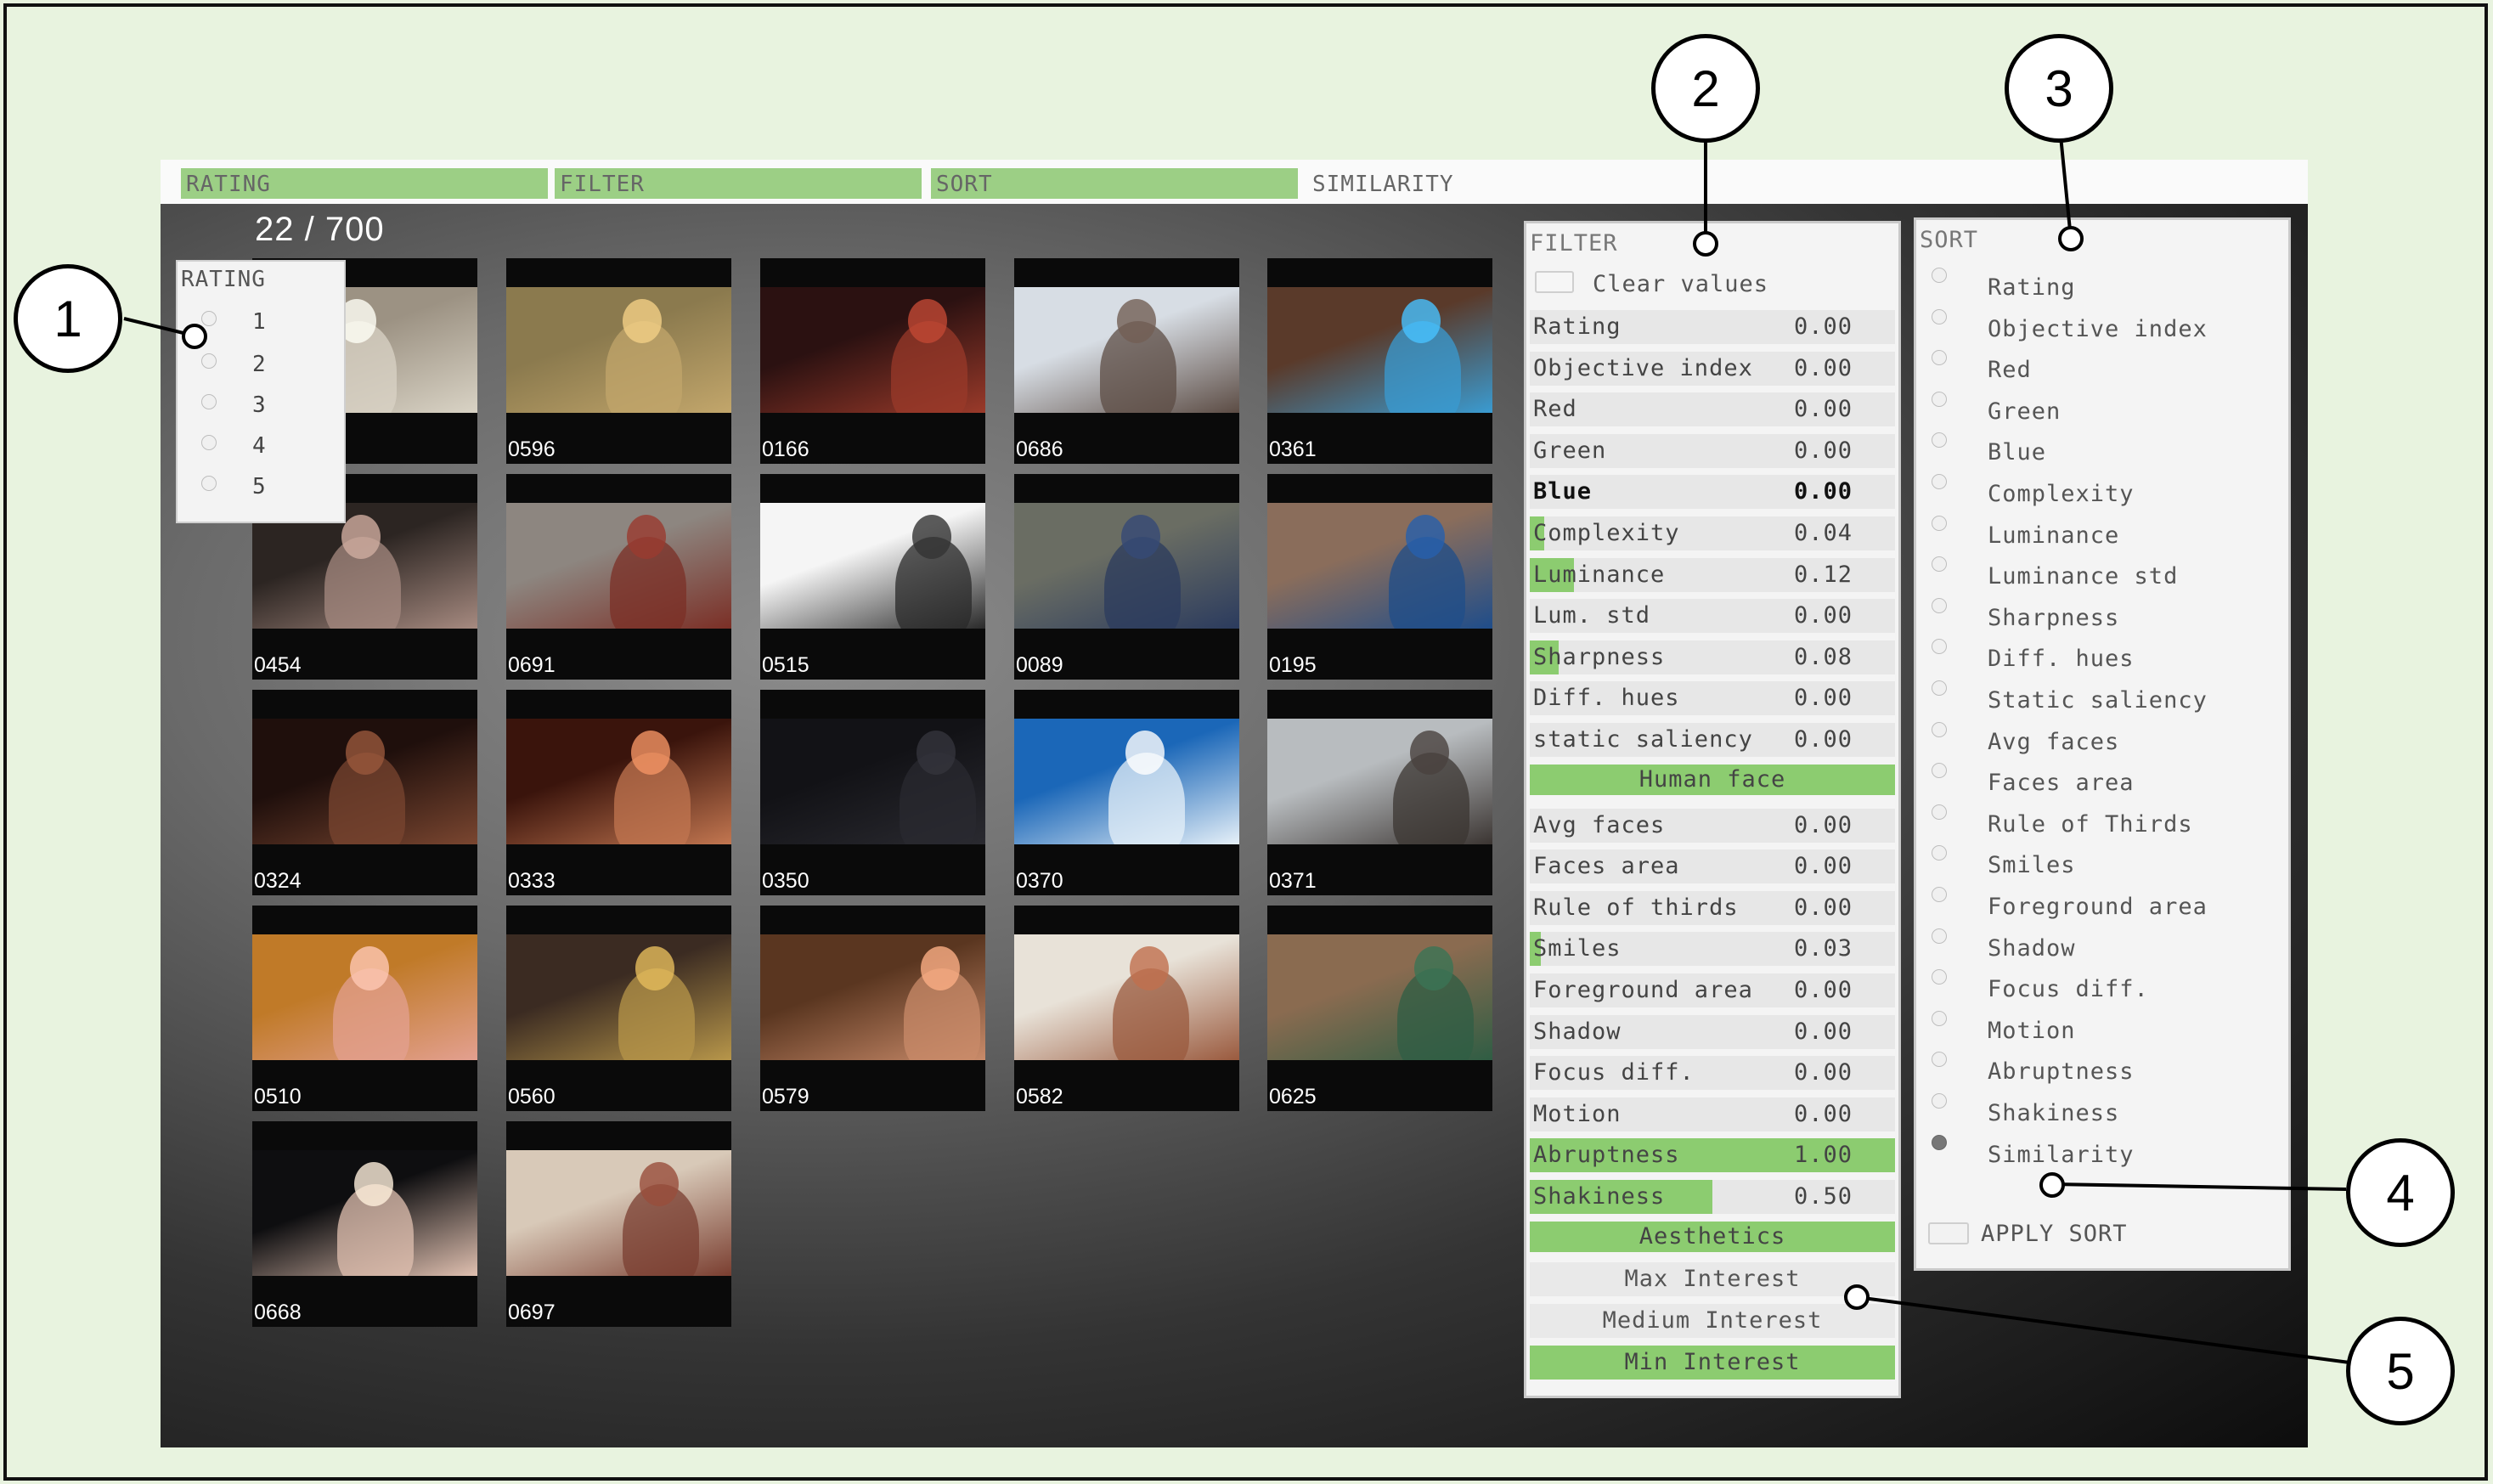 The width and height of the screenshot is (2493, 1484). Describe the element at coordinates (2400, 1371) in the screenshot. I see `callout-5: 5` at that location.